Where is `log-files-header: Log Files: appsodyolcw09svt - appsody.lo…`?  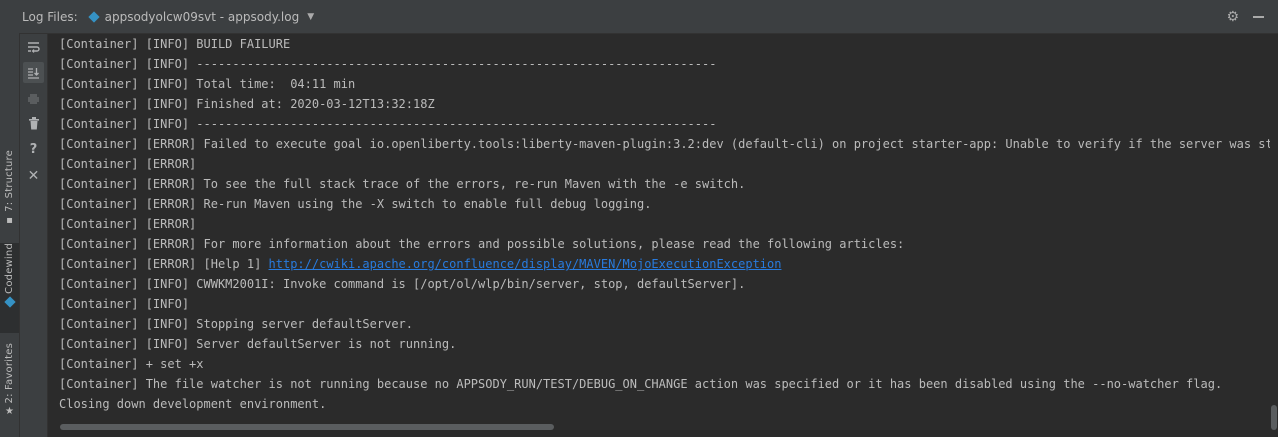
log-files-header: Log Files: appsodyolcw09svt - appsody.lo… is located at coordinates (648, 17).